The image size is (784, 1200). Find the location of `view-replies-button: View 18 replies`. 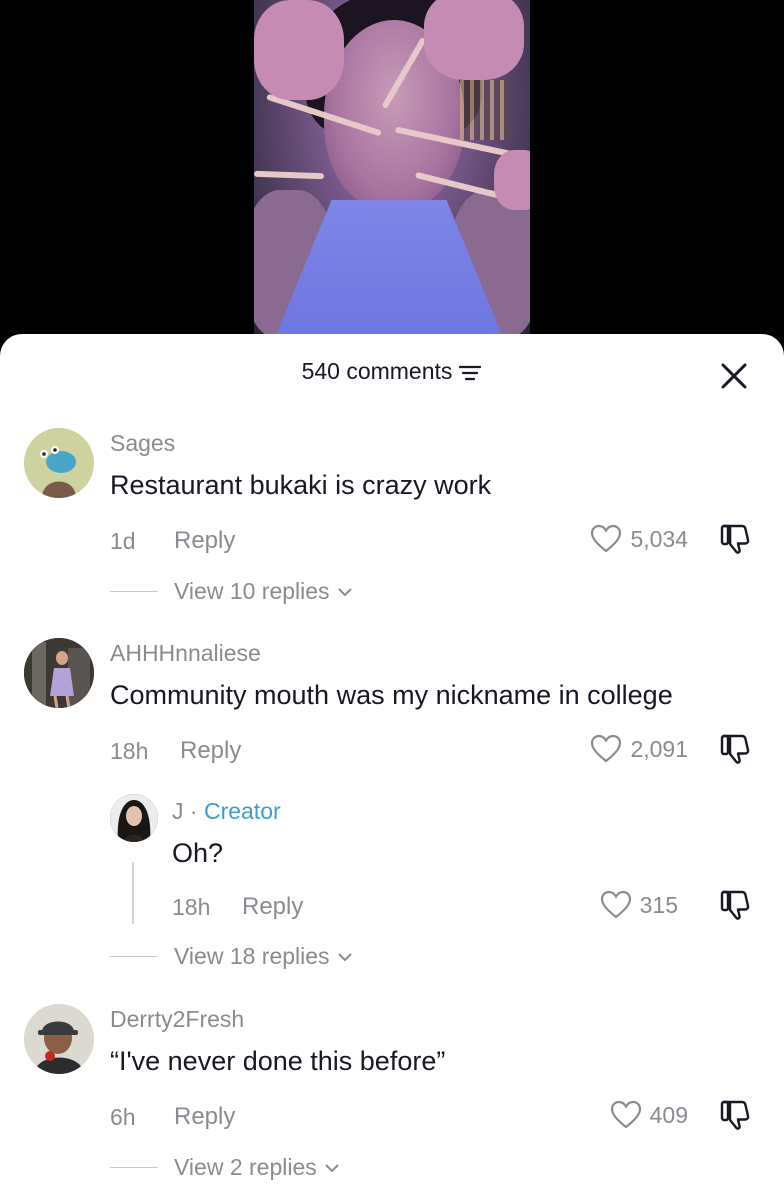

view-replies-button: View 18 replies is located at coordinates (232, 956).